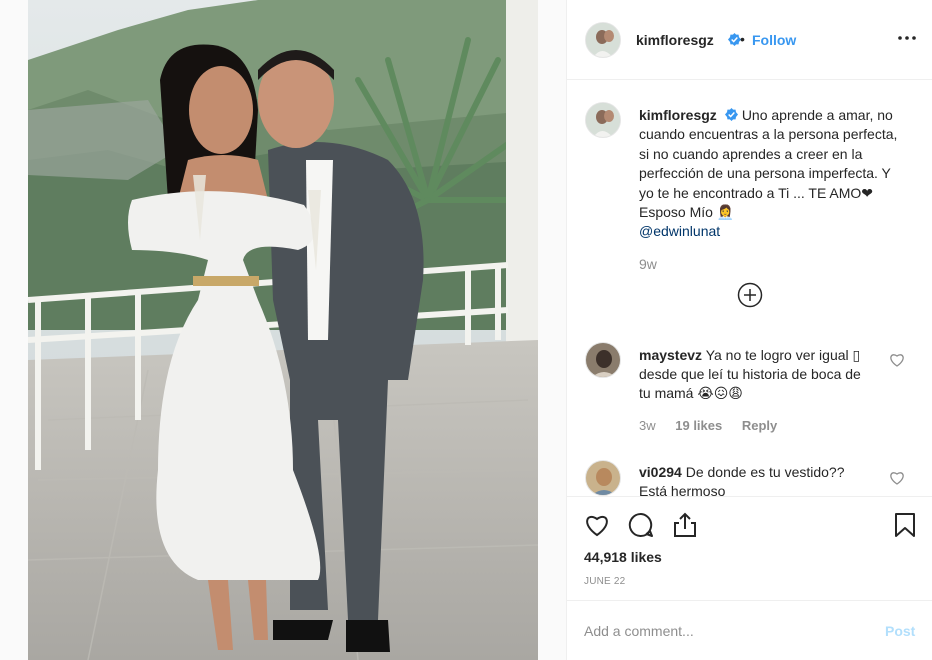  What do you see at coordinates (750, 295) in the screenshot?
I see `load-more-comments-icon` at bounding box center [750, 295].